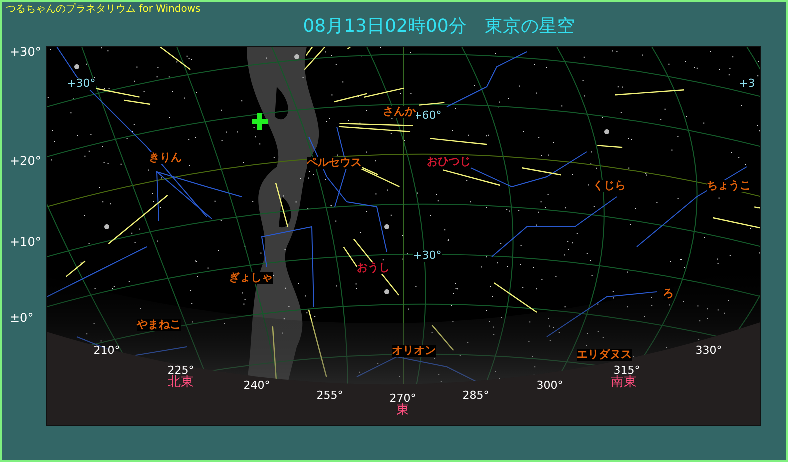  Describe the element at coordinates (181, 383) in the screenshot. I see `direction-label: 北東` at that location.